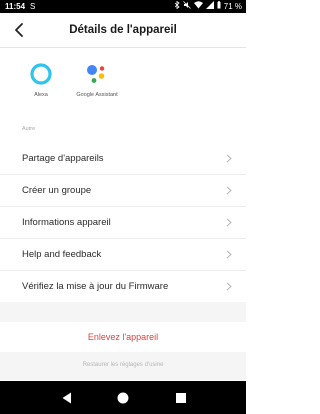  Describe the element at coordinates (123, 365) in the screenshot. I see `factory-reset-link: Restaurer les réglages d'usine` at that location.